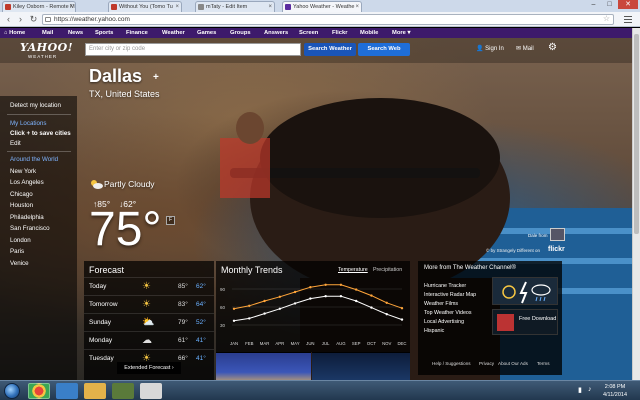 The image size is (640, 400). What do you see at coordinates (104, 33) in the screenshot?
I see `nav-sports: Sports` at bounding box center [104, 33].